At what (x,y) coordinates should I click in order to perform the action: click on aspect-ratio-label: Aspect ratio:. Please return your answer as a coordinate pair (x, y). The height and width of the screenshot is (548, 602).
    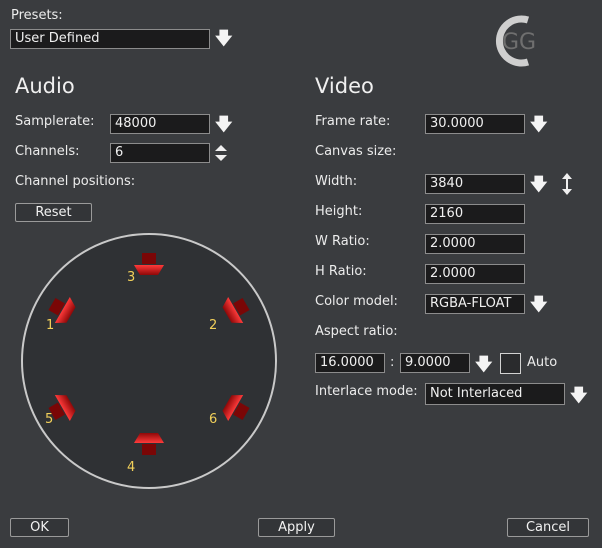
    Looking at the image, I should click on (356, 331).